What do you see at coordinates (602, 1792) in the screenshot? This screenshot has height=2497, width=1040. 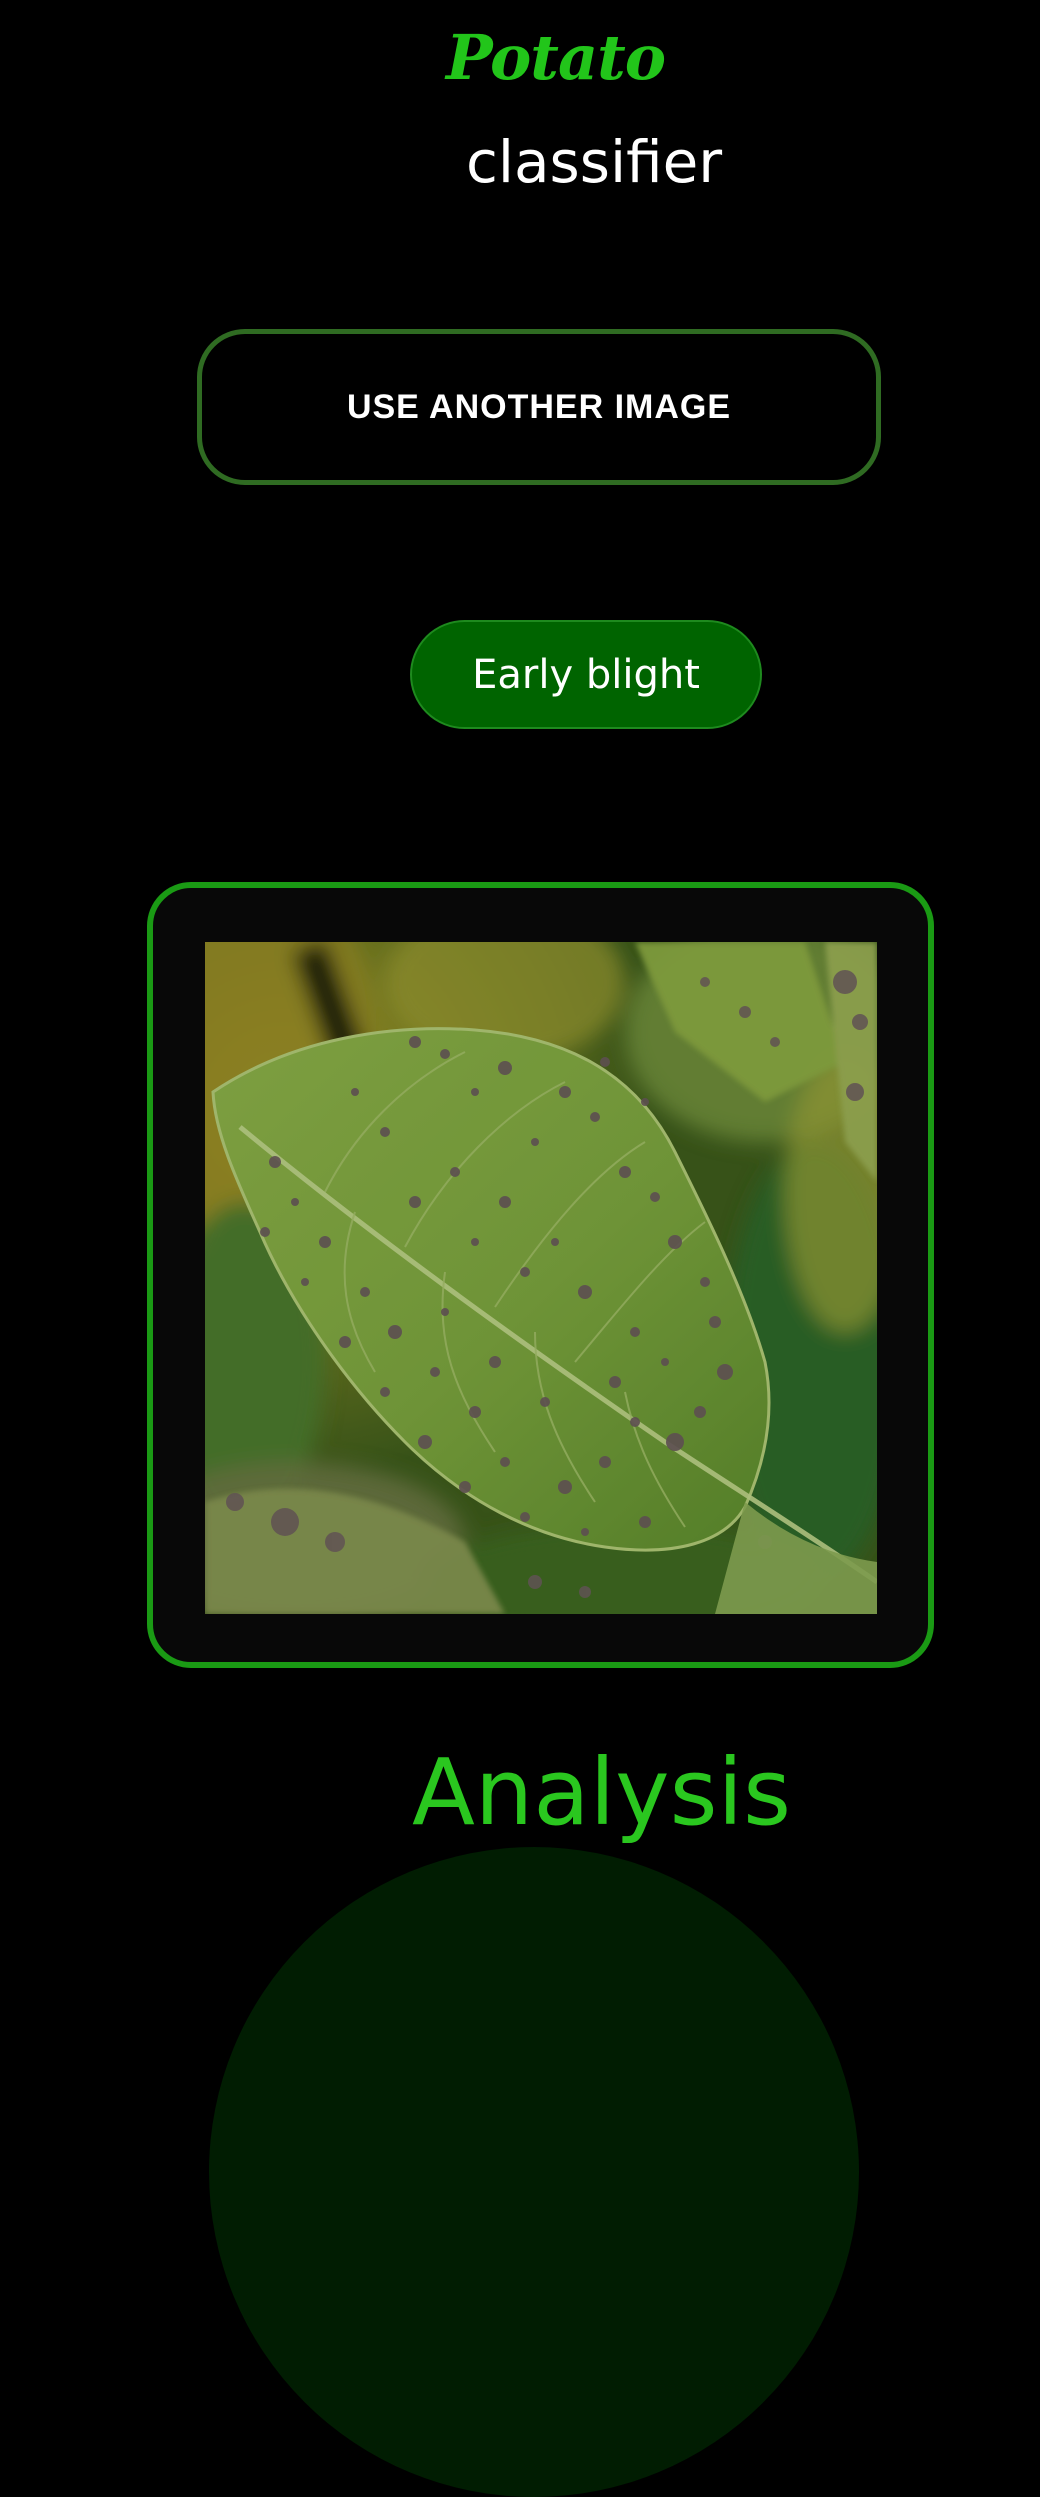 I see `analysis-heading: Analysis` at bounding box center [602, 1792].